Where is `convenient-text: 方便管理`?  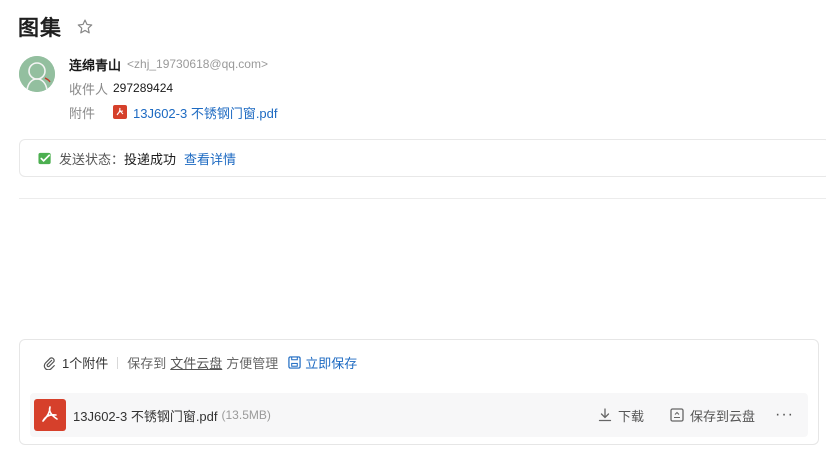 convenient-text: 方便管理 is located at coordinates (252, 363).